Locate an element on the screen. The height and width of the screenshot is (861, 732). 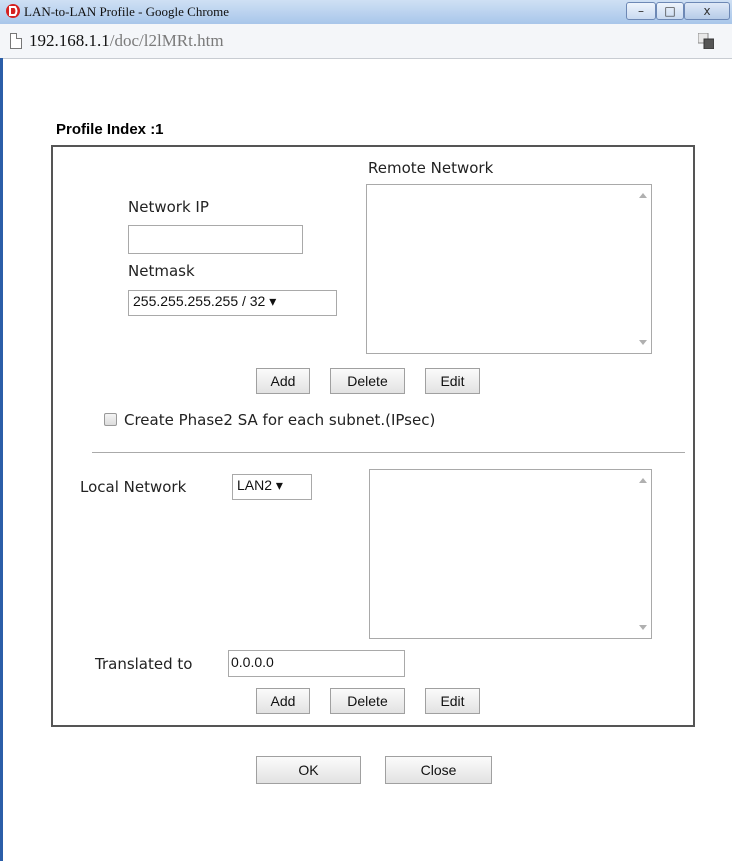
remote-add-button: Add is located at coordinates (283, 381).